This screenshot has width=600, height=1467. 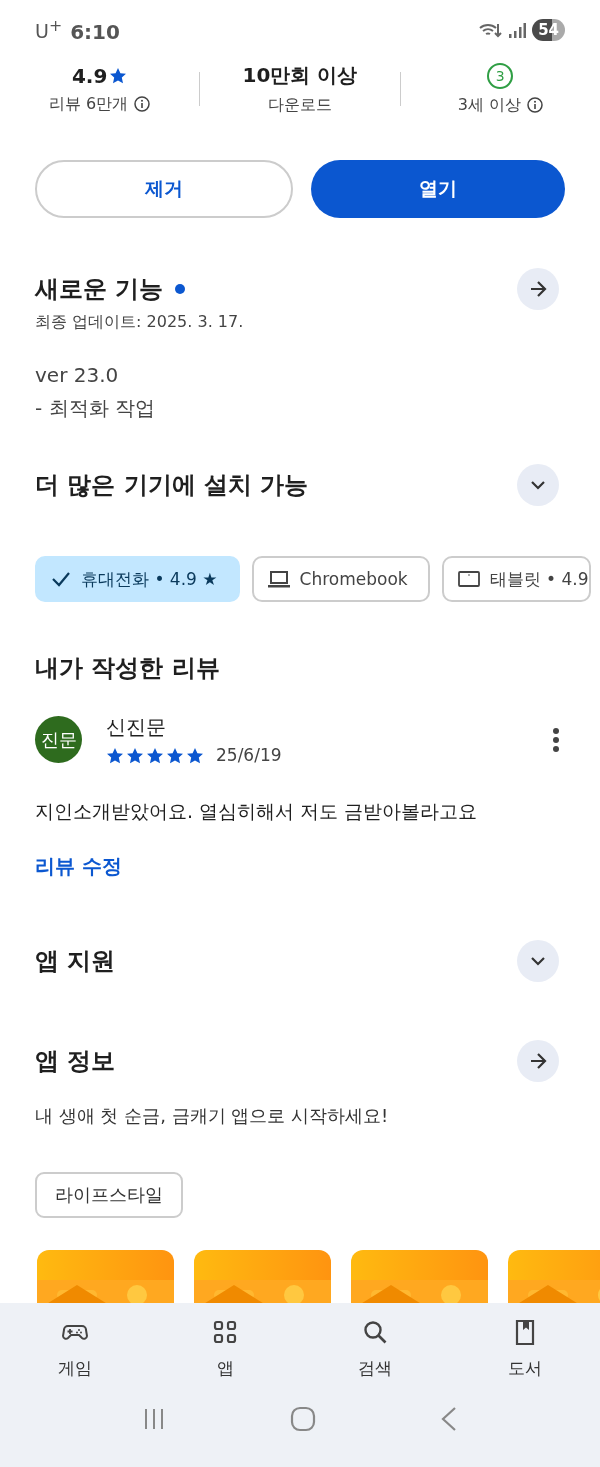 What do you see at coordinates (95, 31) in the screenshot?
I see `clock: 6:10` at bounding box center [95, 31].